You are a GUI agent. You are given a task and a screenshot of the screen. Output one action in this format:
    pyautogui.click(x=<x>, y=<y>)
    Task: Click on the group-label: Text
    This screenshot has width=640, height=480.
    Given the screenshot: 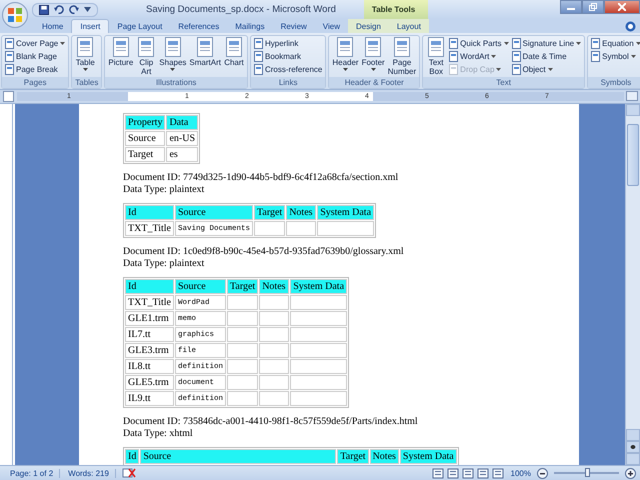 What is the action you would take?
    pyautogui.click(x=503, y=82)
    